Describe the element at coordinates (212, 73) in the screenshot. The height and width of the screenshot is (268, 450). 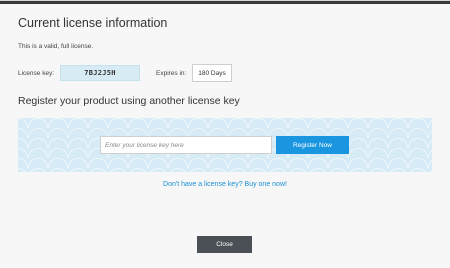
I see `expires-value: 180 Days` at that location.